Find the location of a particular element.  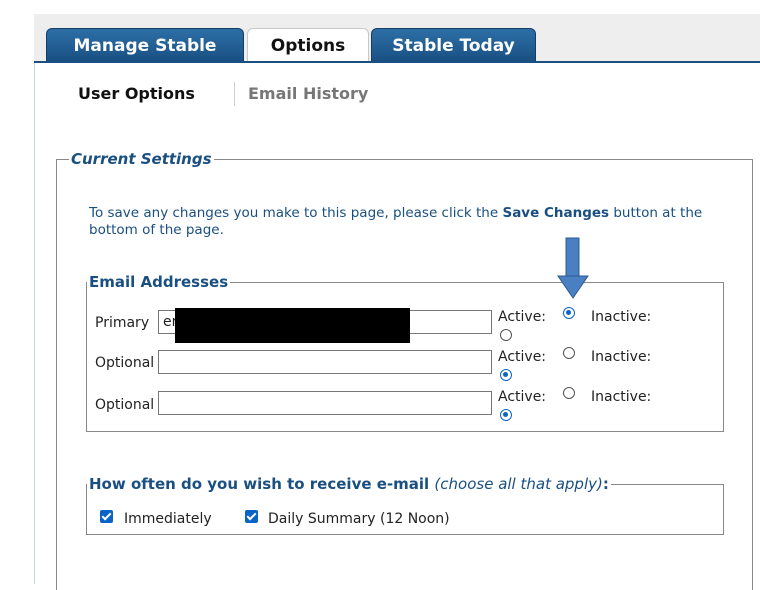

primary-active-label: Active: is located at coordinates (522, 317).